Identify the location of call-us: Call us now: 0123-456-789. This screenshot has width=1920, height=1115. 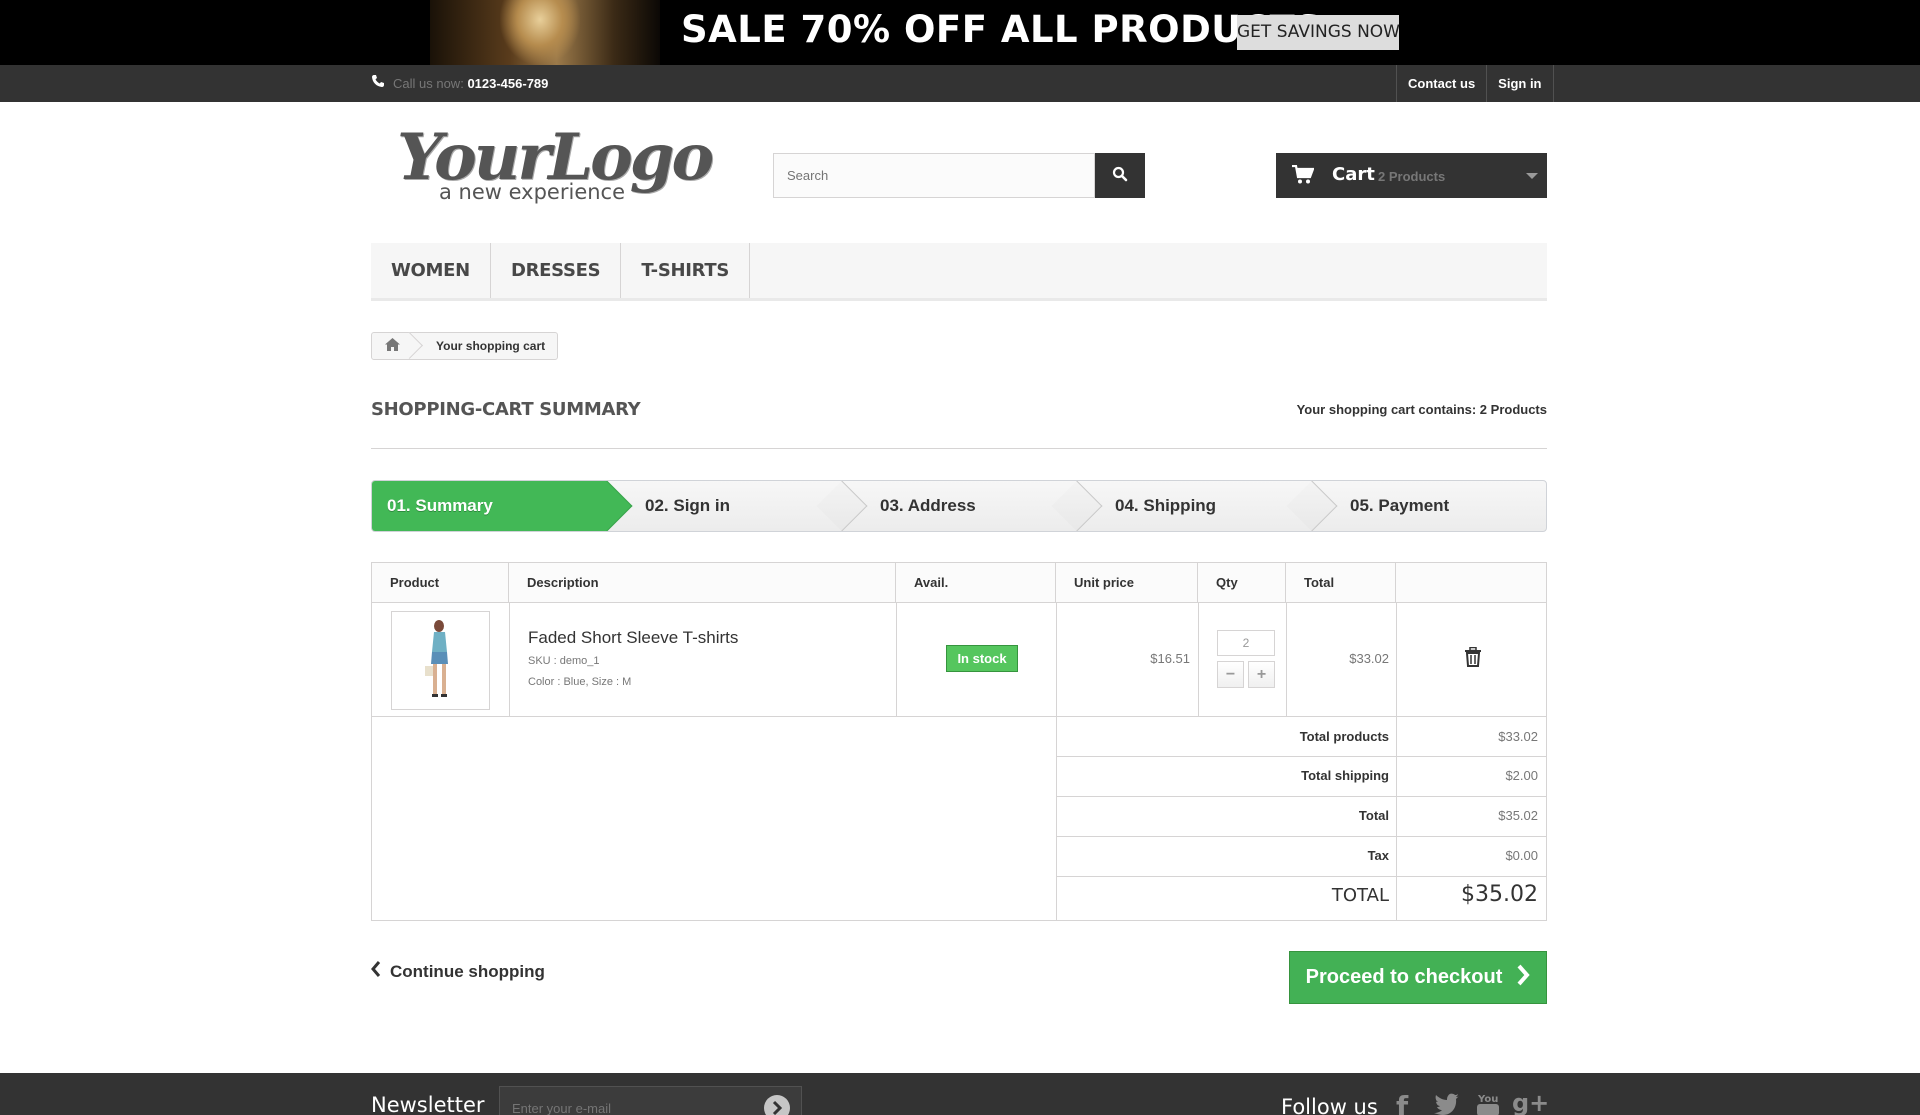
(459, 83).